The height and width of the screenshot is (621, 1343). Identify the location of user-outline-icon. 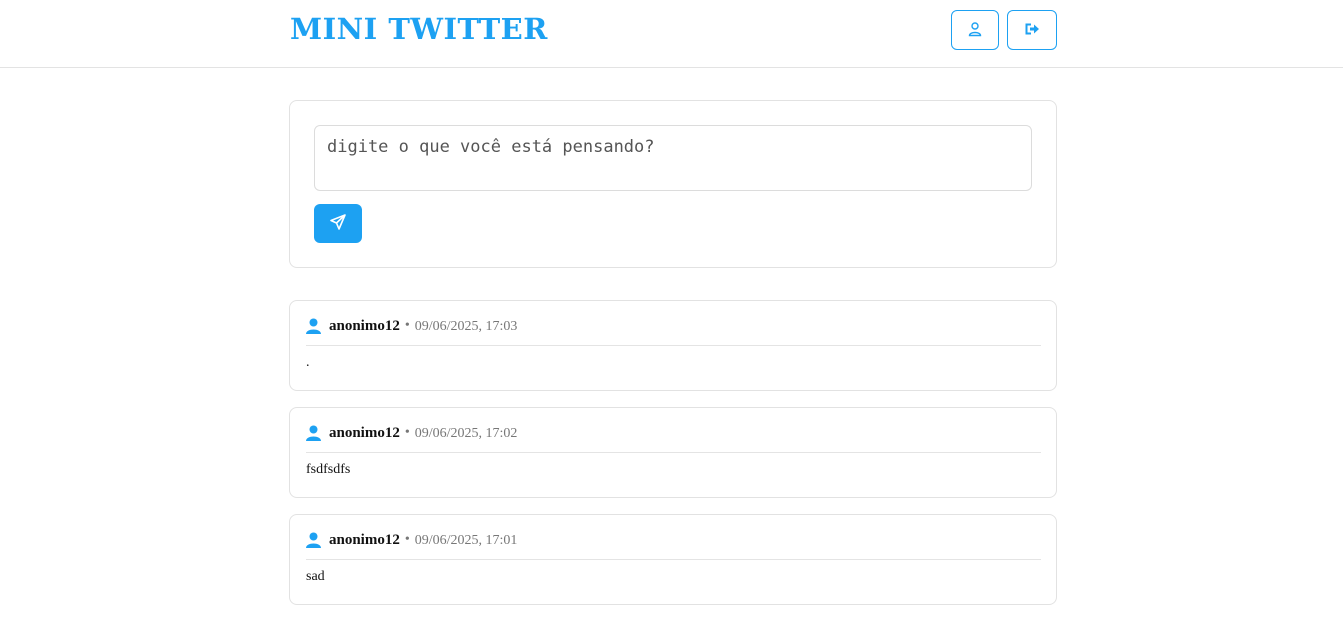
(975, 30).